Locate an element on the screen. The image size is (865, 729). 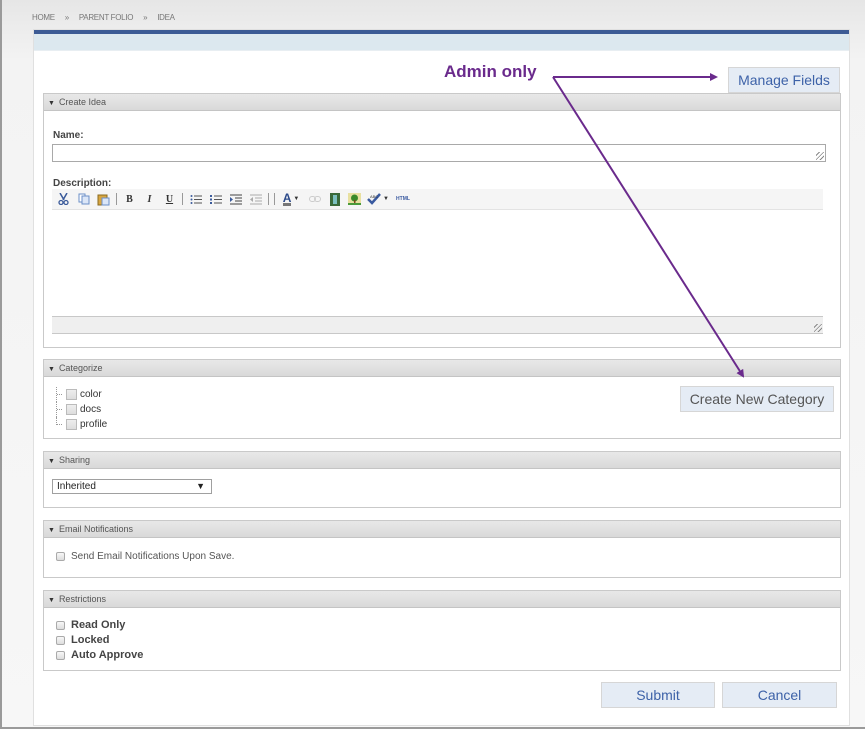
panel-title: Sharing is located at coordinates (74, 460).